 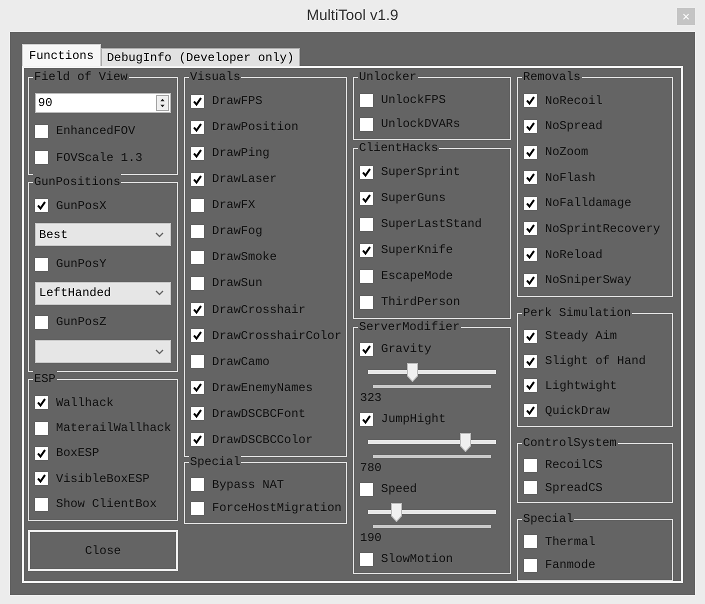 What do you see at coordinates (81, 323) in the screenshot?
I see `checkbox-label: GunPosZ` at bounding box center [81, 323].